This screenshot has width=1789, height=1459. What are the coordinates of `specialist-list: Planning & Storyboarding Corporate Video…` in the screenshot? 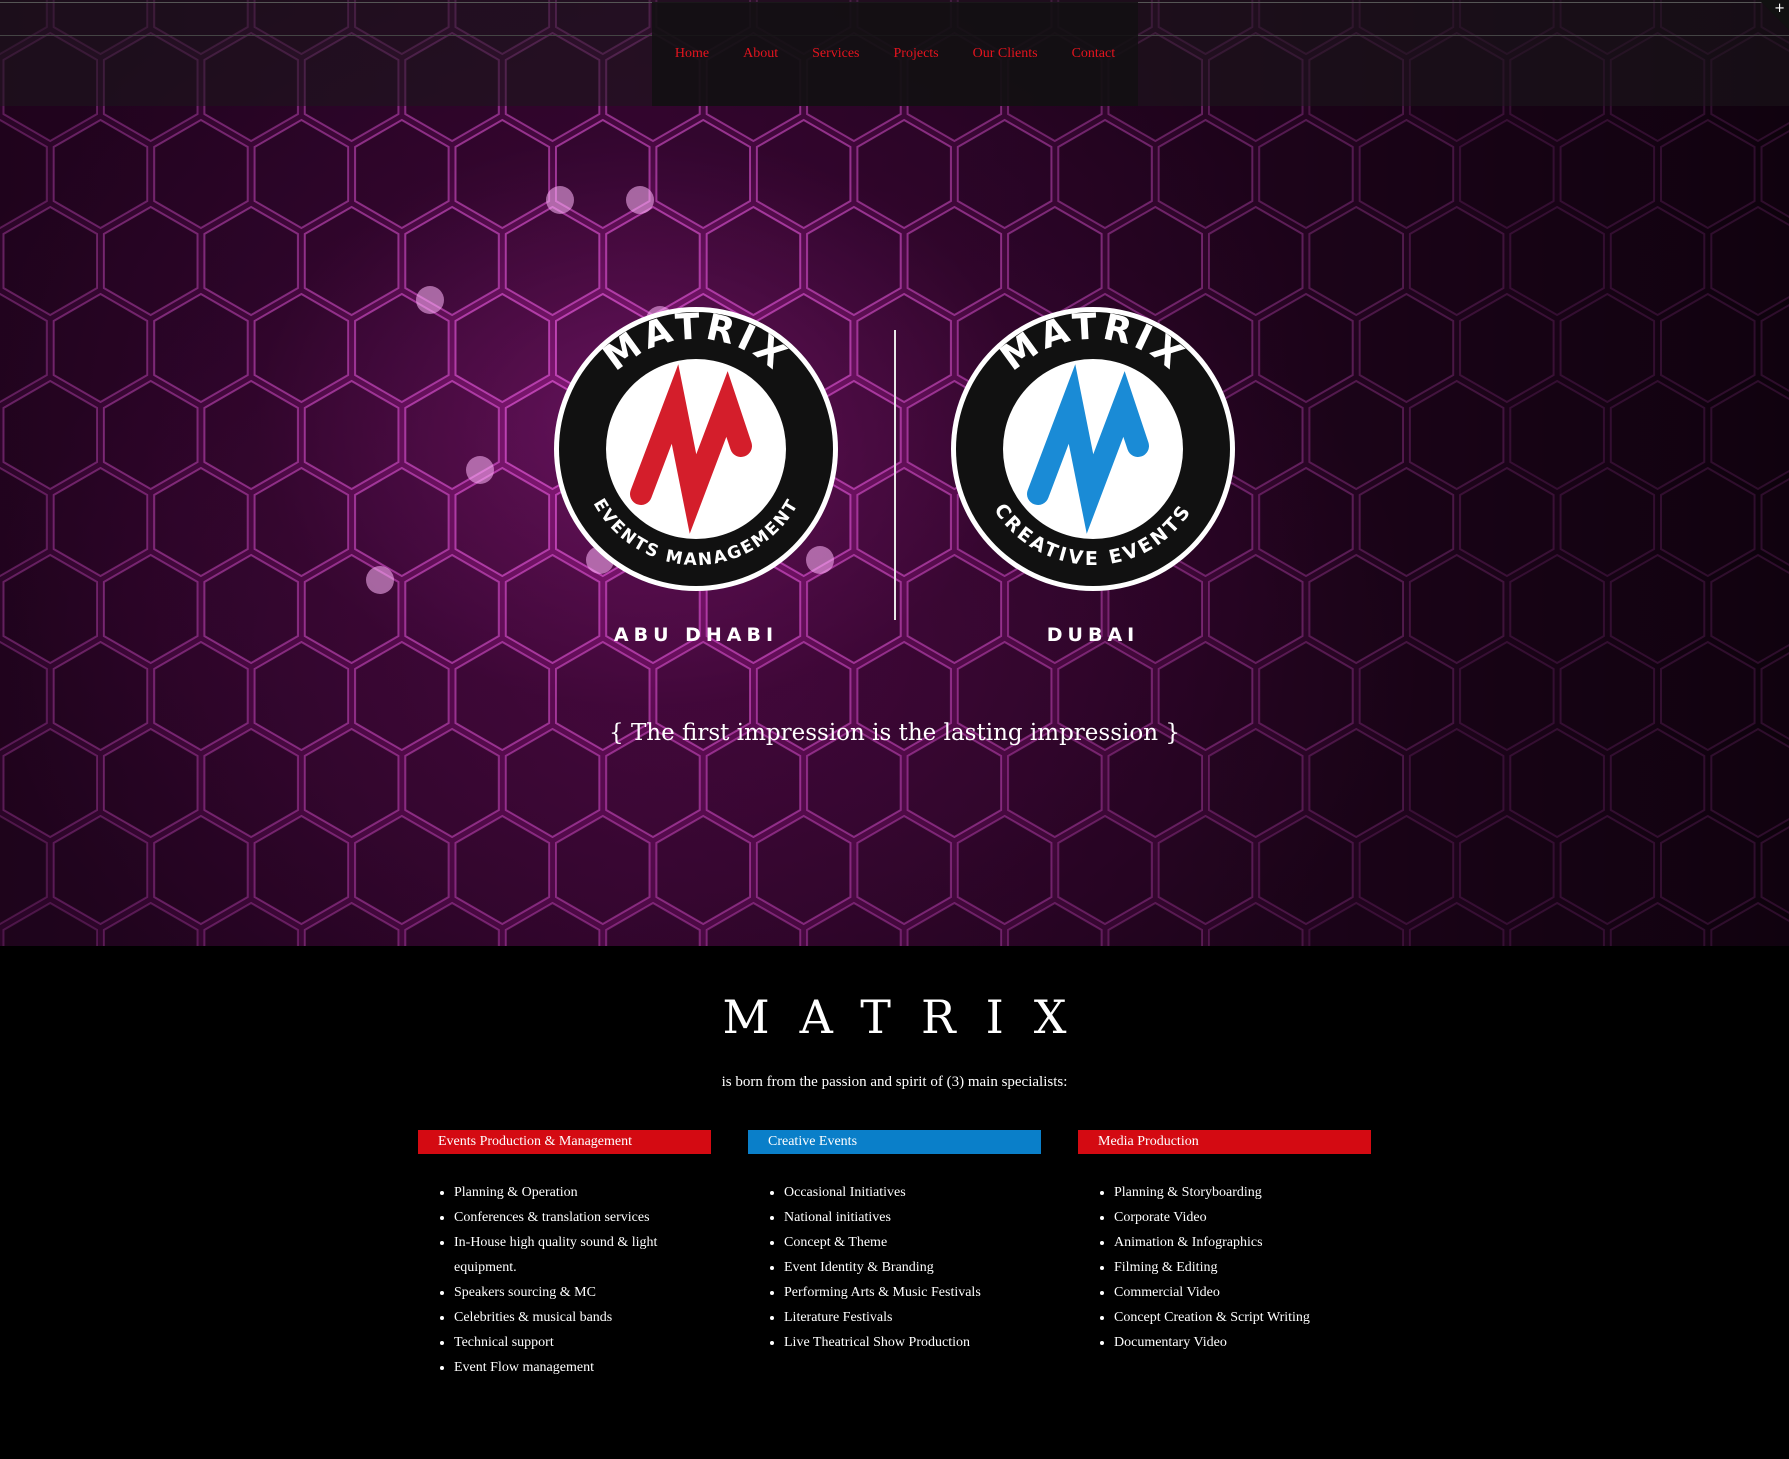 It's located at (1224, 1267).